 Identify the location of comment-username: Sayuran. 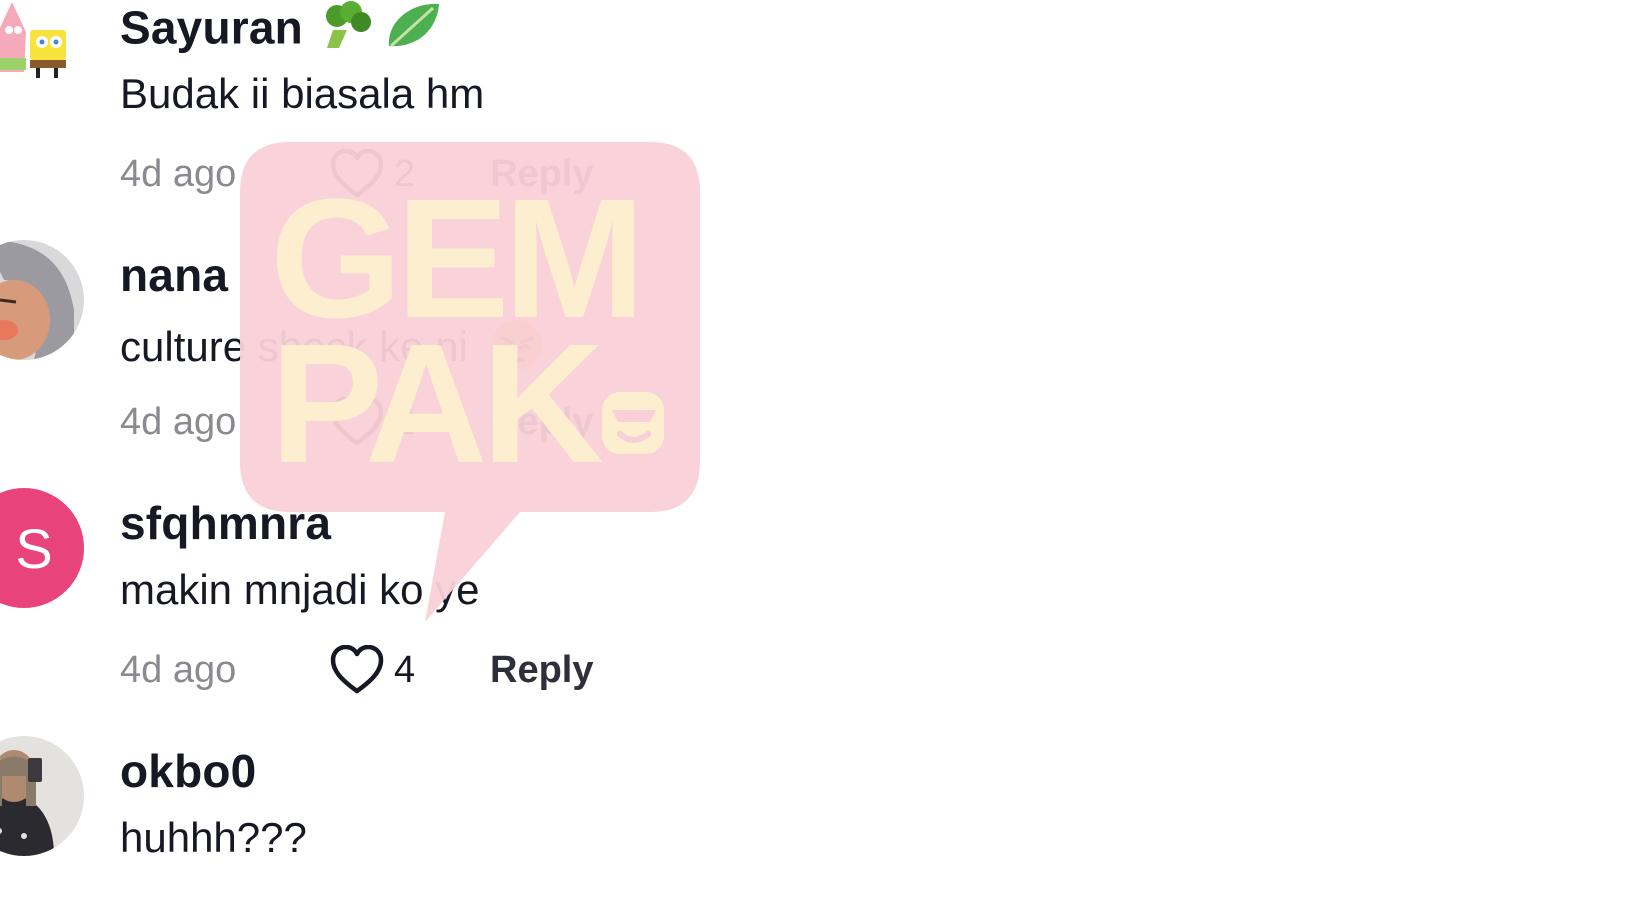
(282, 31).